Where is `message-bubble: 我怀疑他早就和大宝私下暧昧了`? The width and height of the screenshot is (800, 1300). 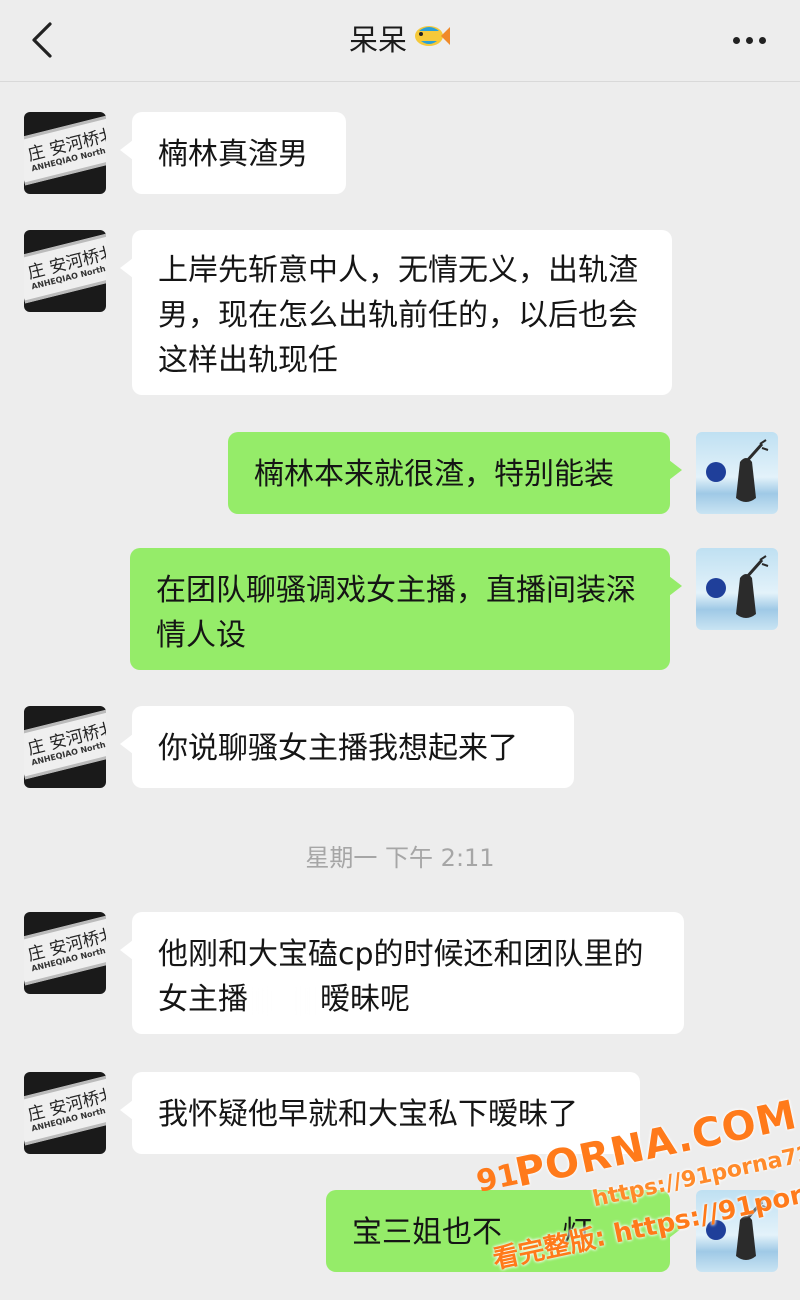 message-bubble: 我怀疑他早就和大宝私下暧昧了 is located at coordinates (380, 1113).